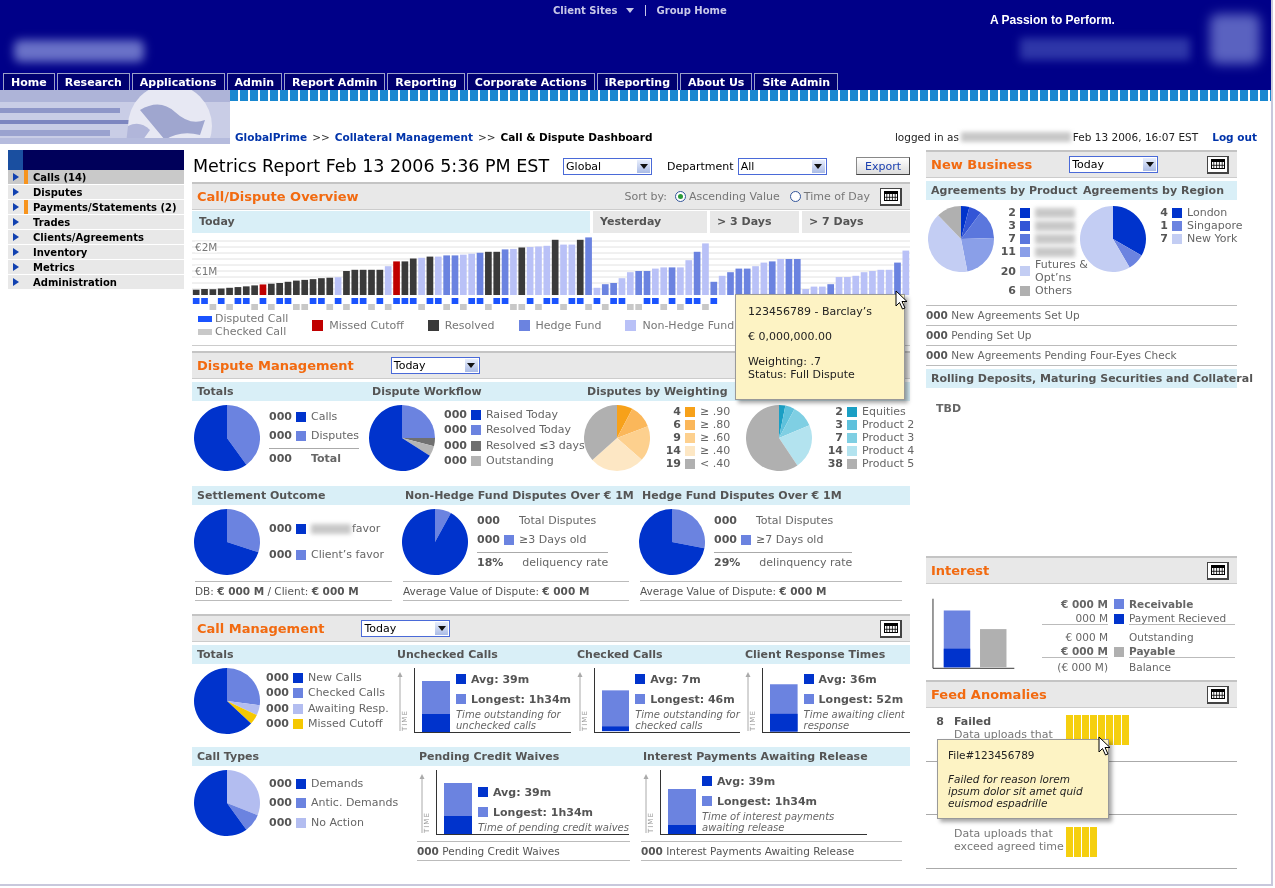 The width and height of the screenshot is (1275, 888). I want to click on legend-count: 3, so click(1011, 225).